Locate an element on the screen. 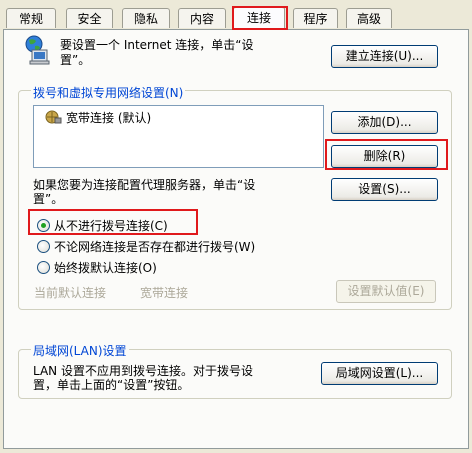  option-highlight-box is located at coordinates (113, 222).